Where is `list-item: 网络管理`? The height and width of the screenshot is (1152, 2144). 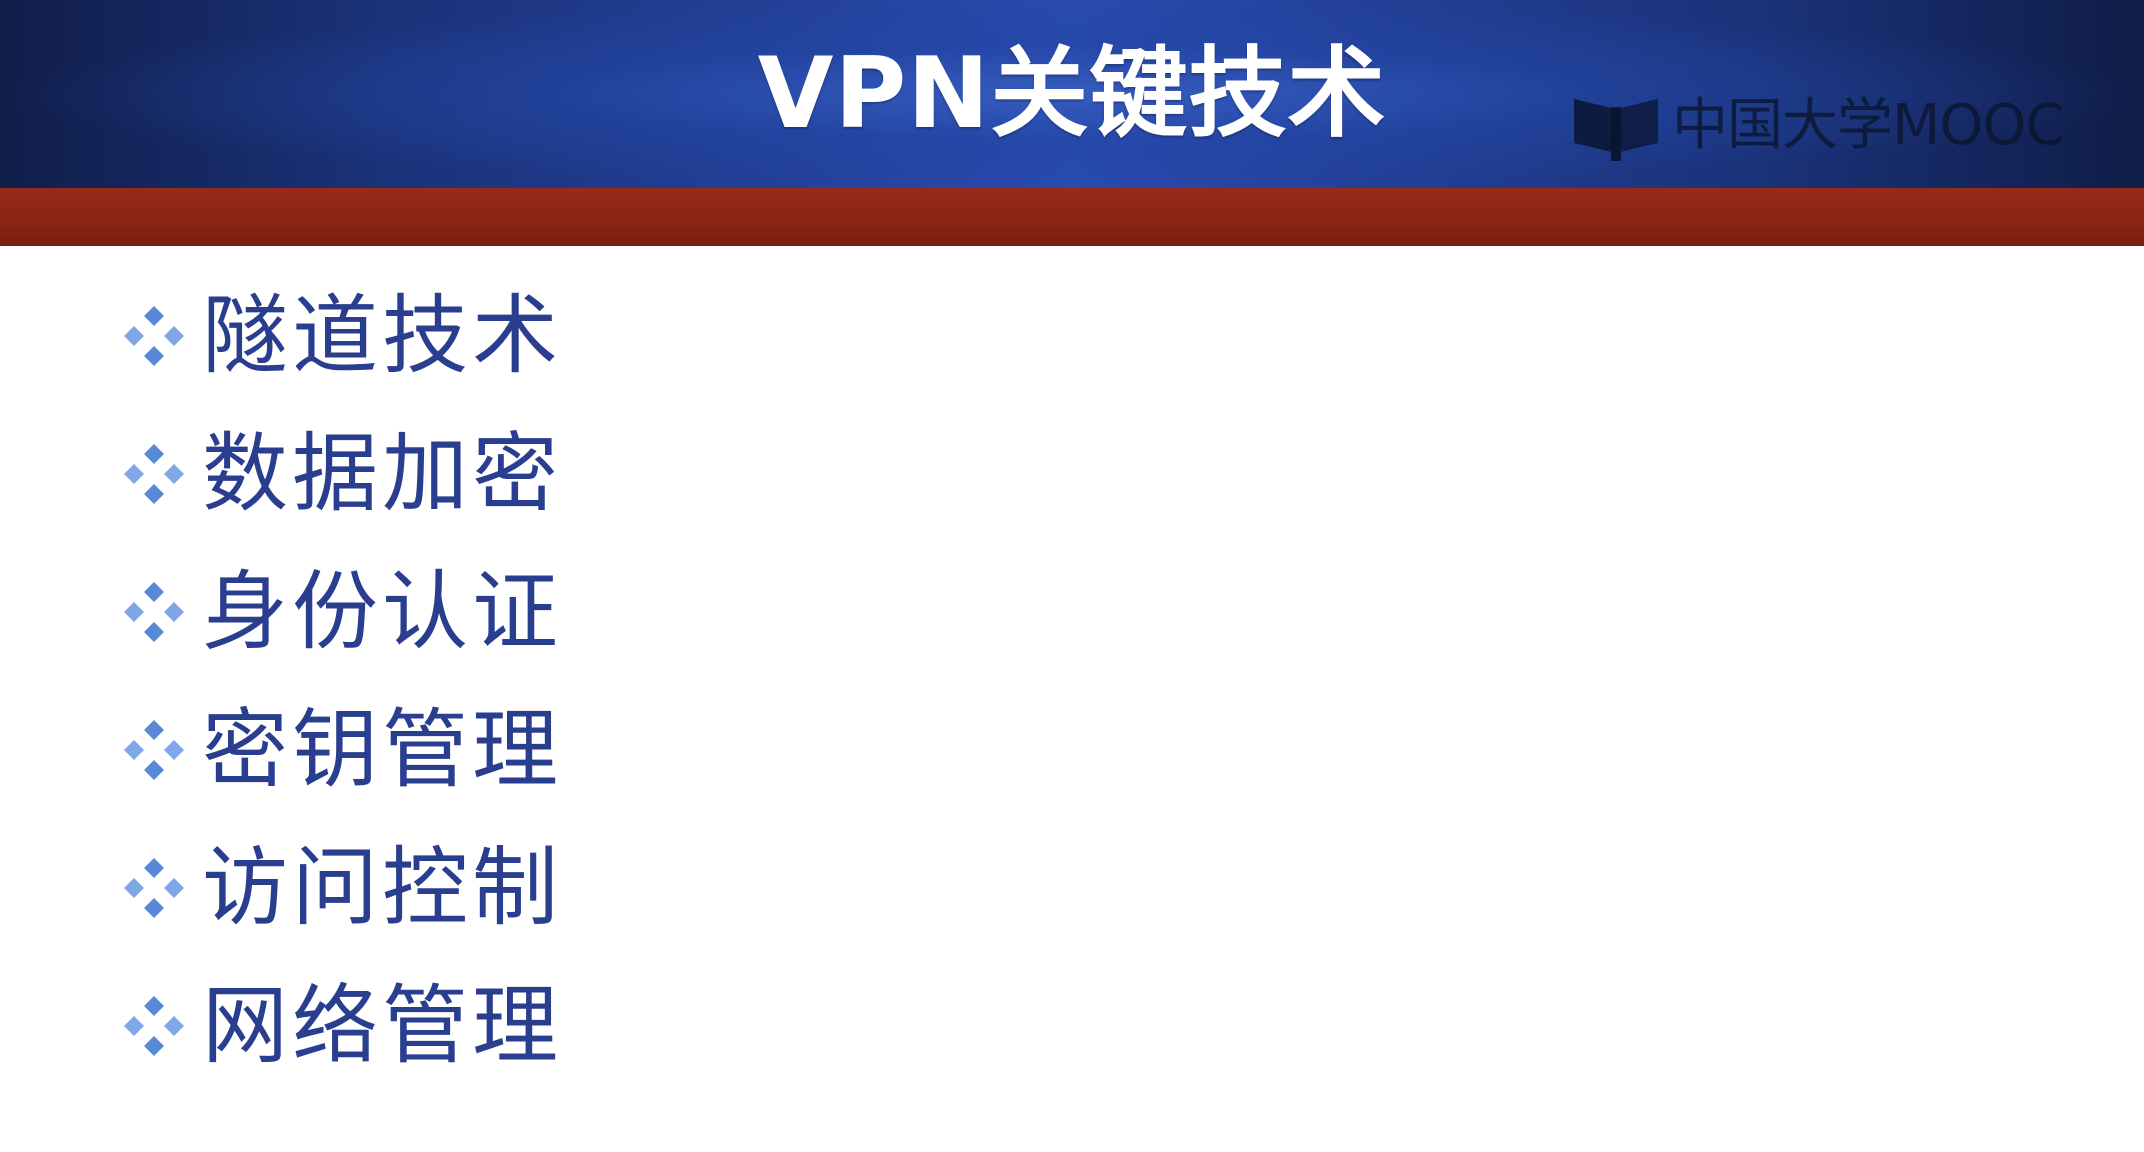 list-item: 网络管理 is located at coordinates (340, 1026).